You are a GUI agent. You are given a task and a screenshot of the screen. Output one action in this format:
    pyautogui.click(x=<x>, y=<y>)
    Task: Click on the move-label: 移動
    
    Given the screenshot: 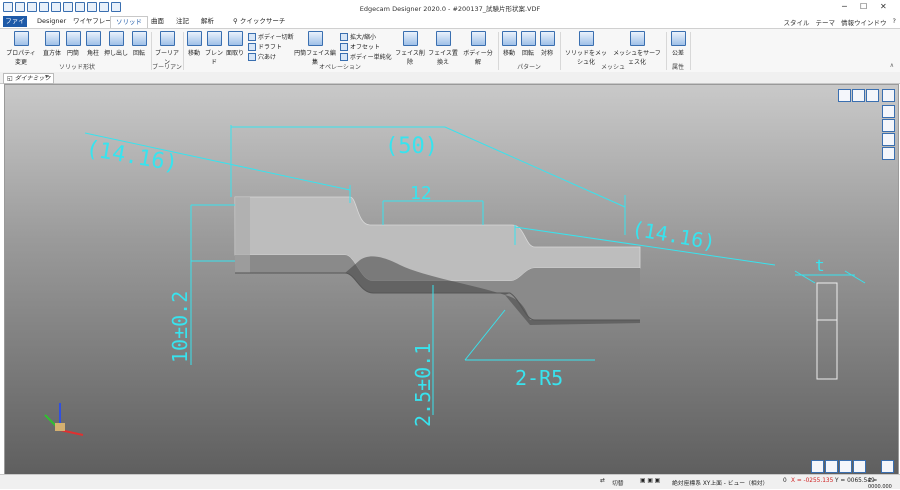 What is the action you would take?
    pyautogui.click(x=193, y=53)
    